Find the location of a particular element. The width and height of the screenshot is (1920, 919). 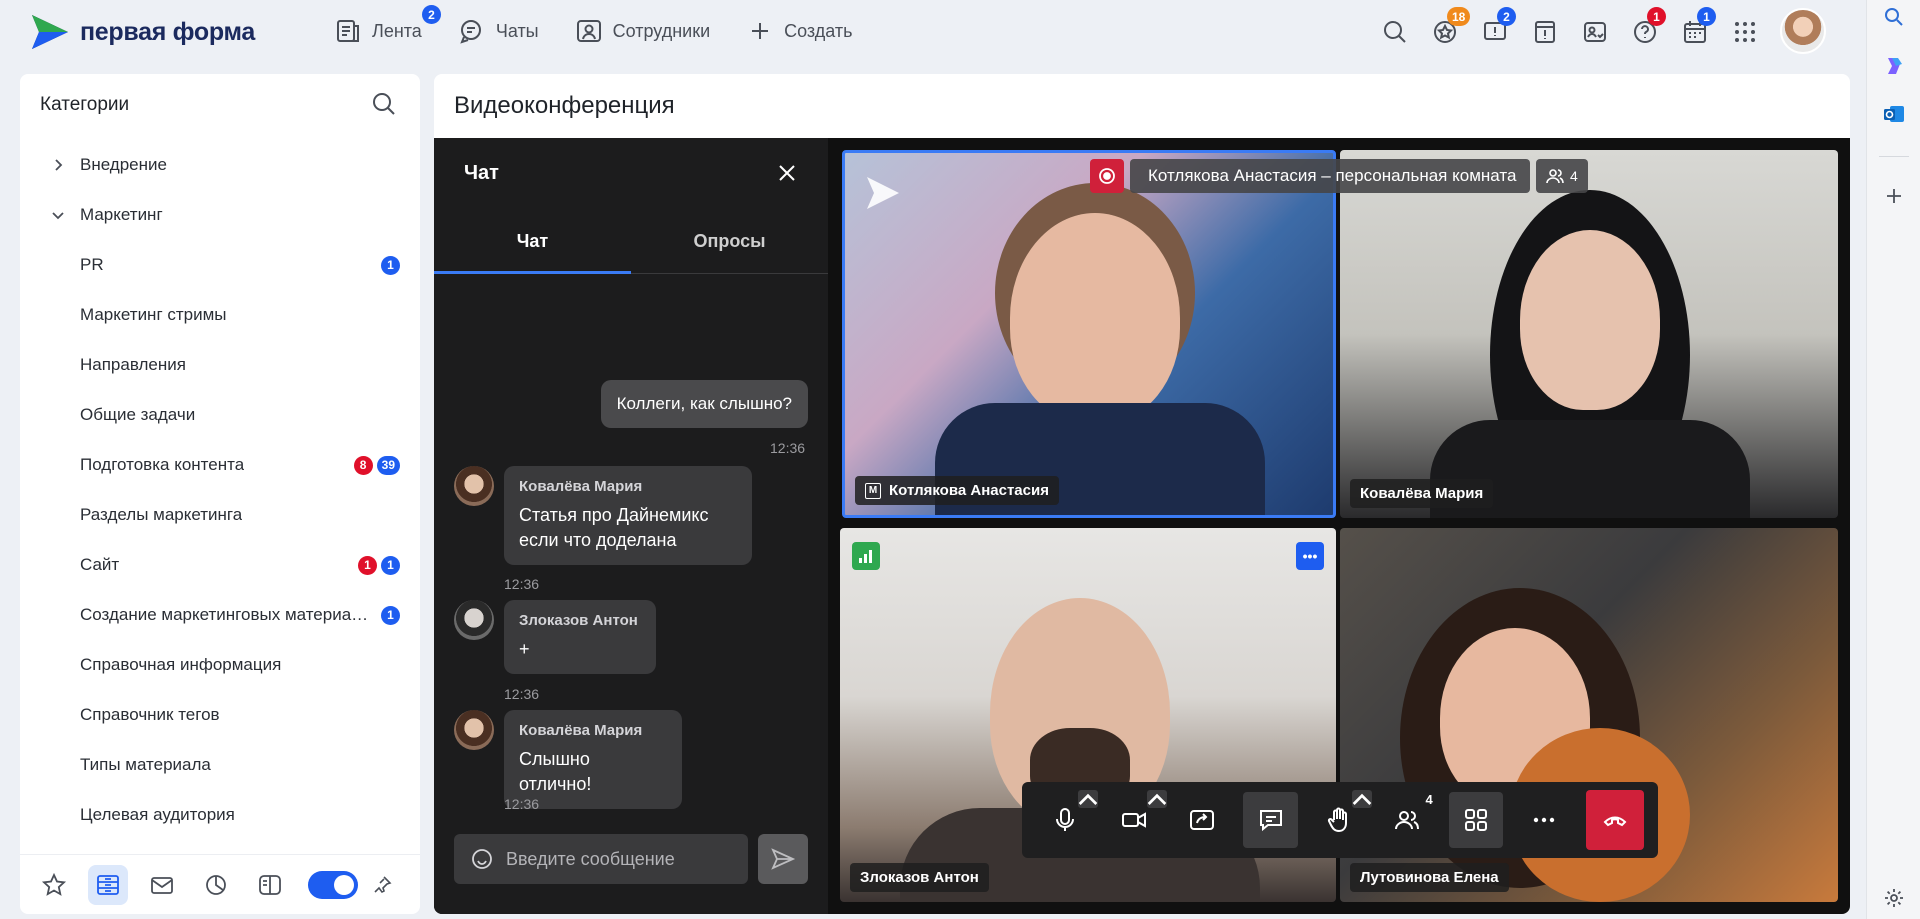

pin-icon is located at coordinates (382, 885).